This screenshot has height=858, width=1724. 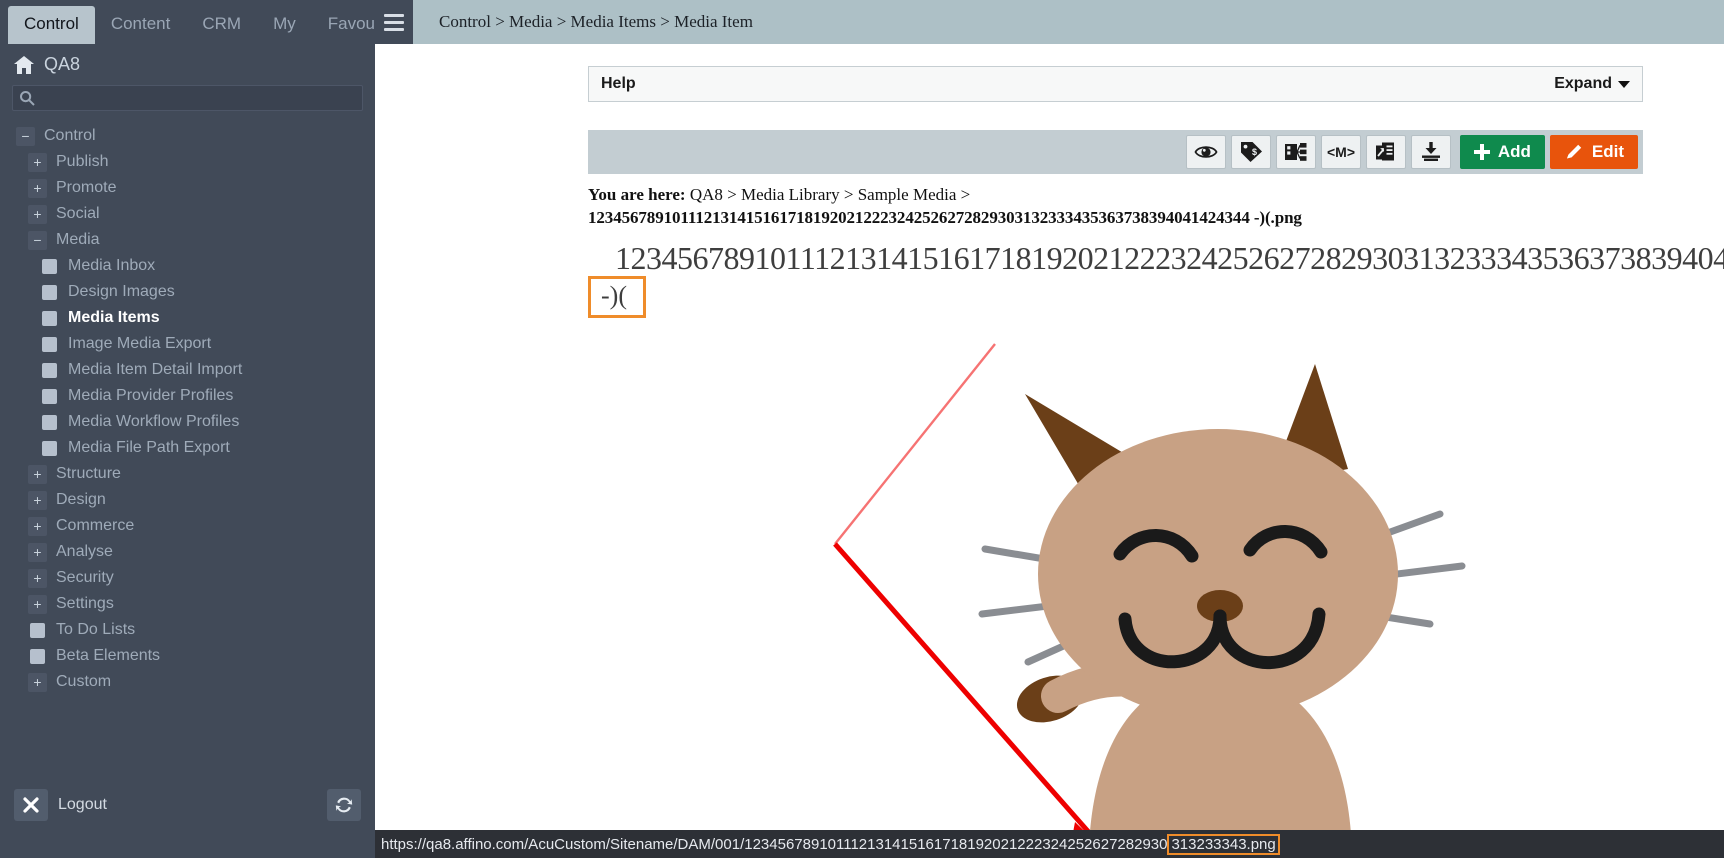 I want to click on tab-my-label: My, so click(x=284, y=23).